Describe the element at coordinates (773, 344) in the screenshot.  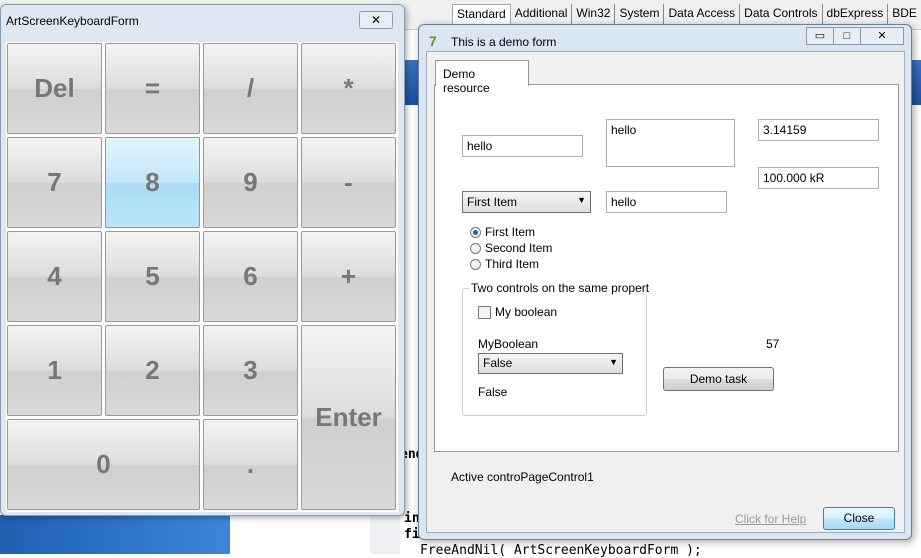
I see `number-label: 57` at that location.